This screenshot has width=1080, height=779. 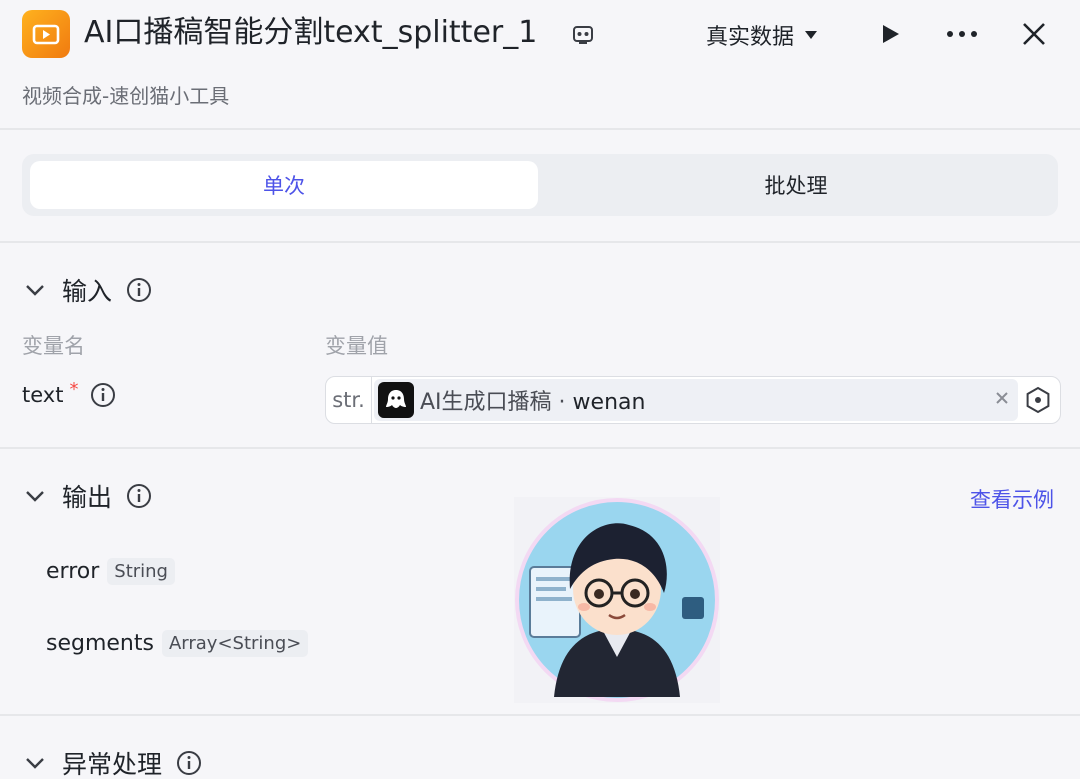 I want to click on reference-text: AI生成口播稿 · wenan, so click(x=532, y=400).